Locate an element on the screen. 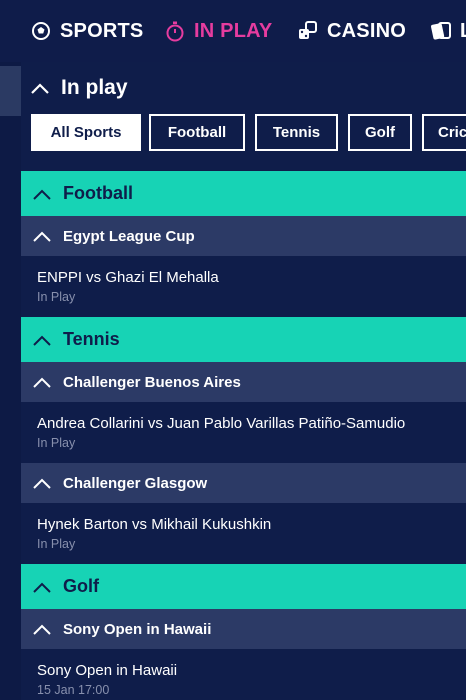  competition-header: Sony Open in Hawaii is located at coordinates (243, 629).